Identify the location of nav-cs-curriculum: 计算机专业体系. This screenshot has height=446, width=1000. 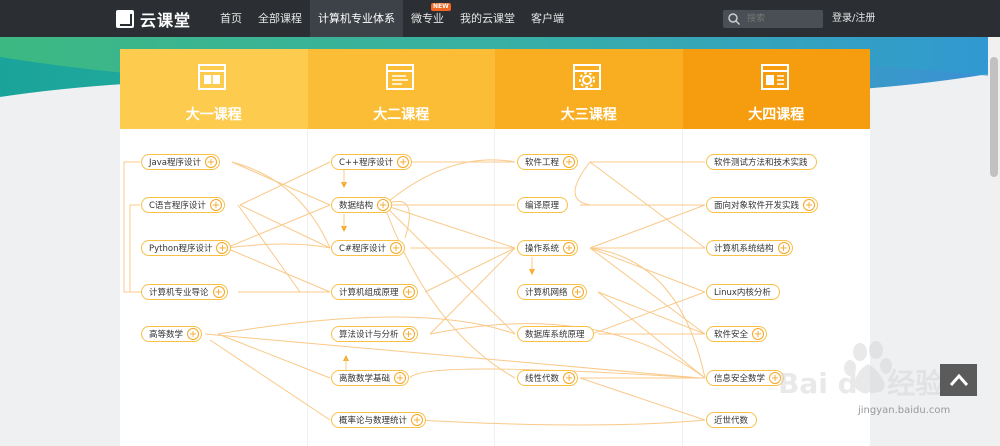
(356, 18).